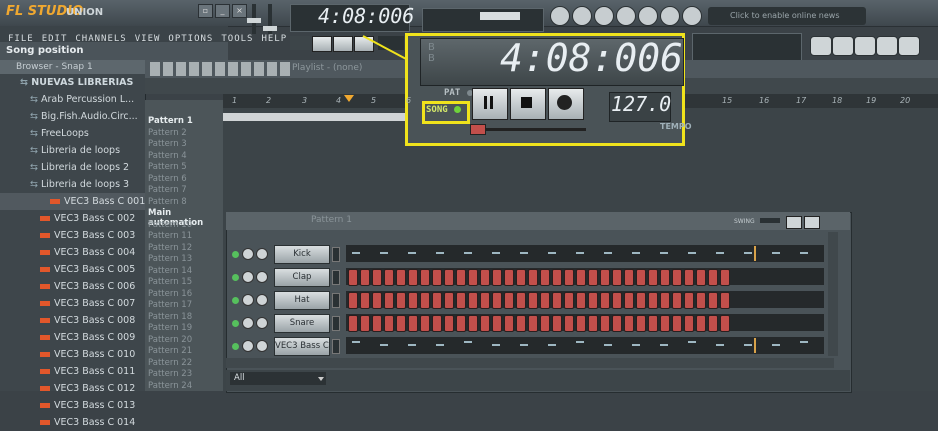  Describe the element at coordinates (72, 150) in the screenshot. I see `browser-item: ⇆ Libreria de loops` at that location.